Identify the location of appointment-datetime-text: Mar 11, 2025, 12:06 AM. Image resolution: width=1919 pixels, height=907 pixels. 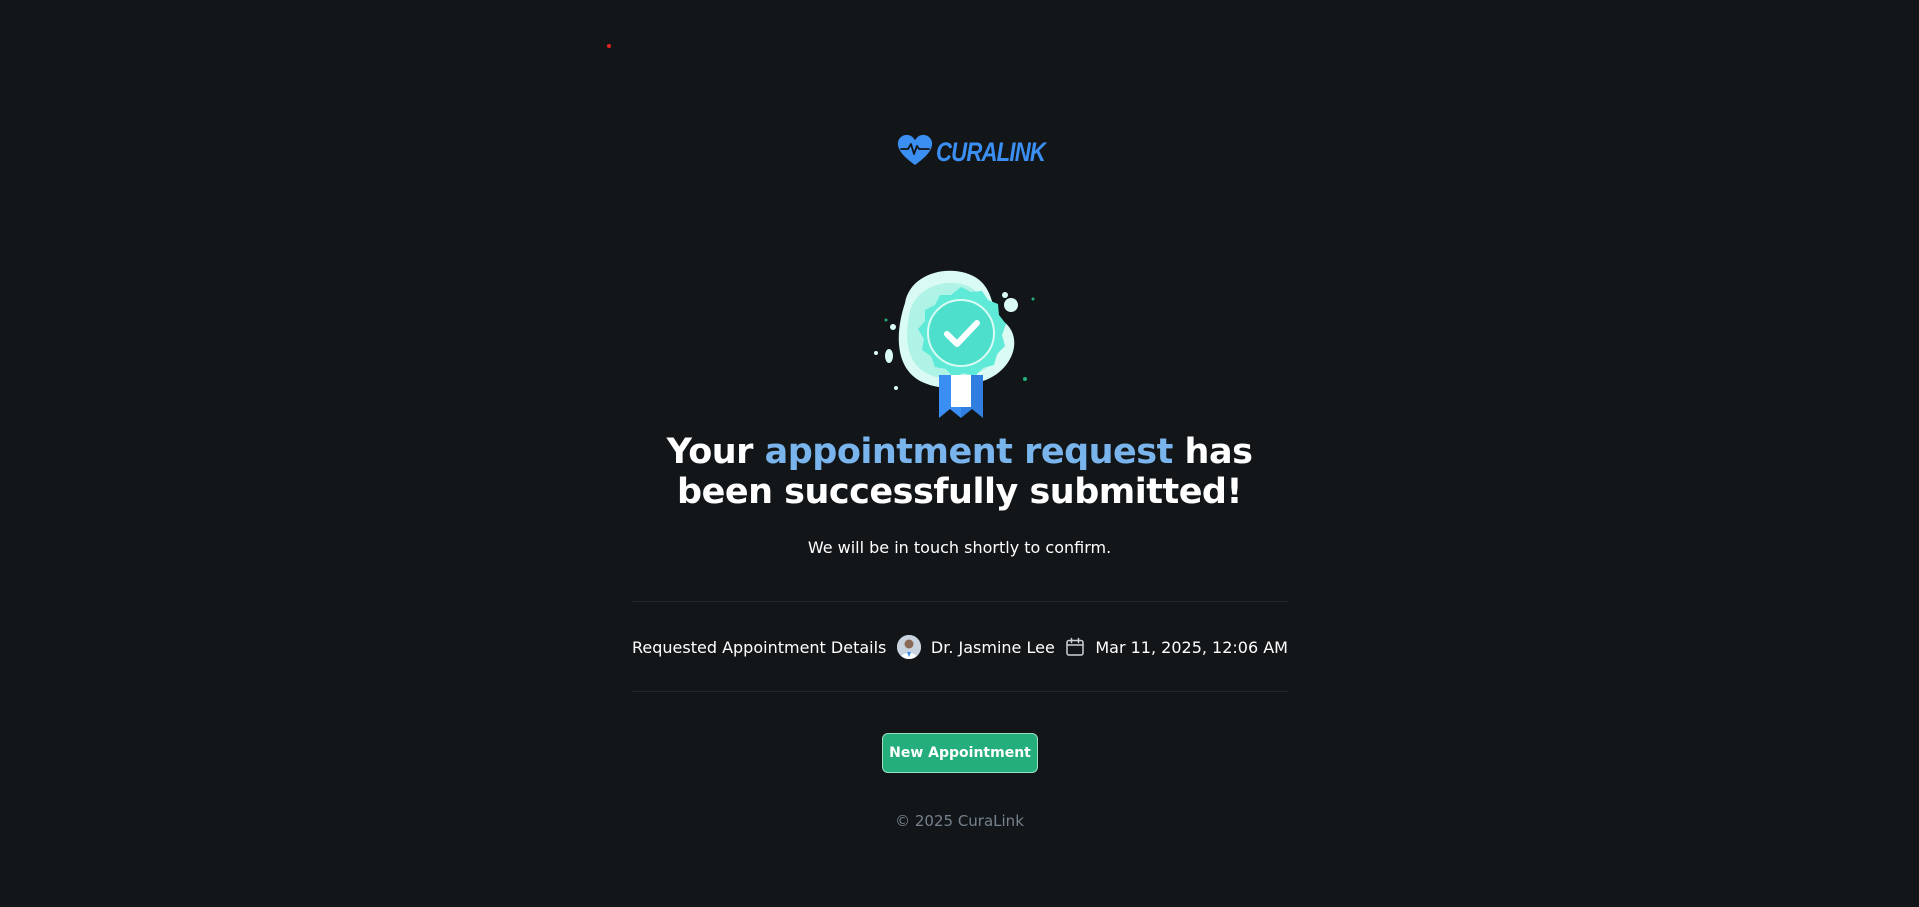
(1191, 647).